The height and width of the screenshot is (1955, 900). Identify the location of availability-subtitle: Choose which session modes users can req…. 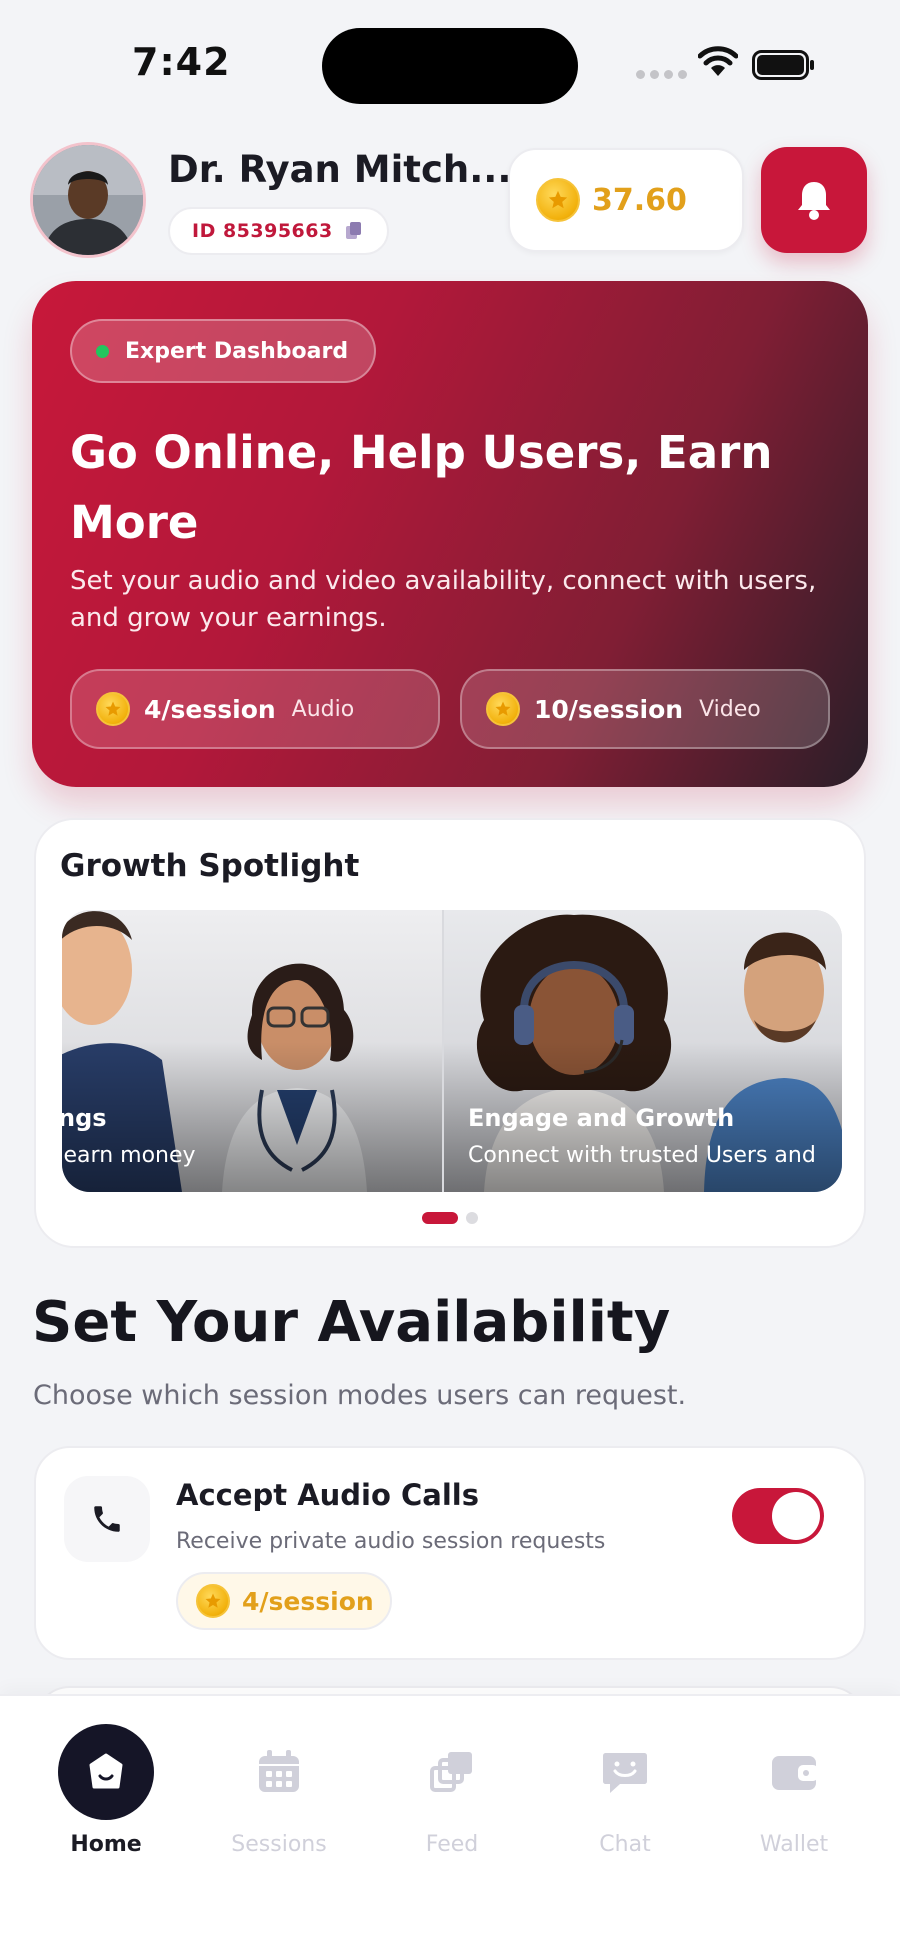
(360, 1395).